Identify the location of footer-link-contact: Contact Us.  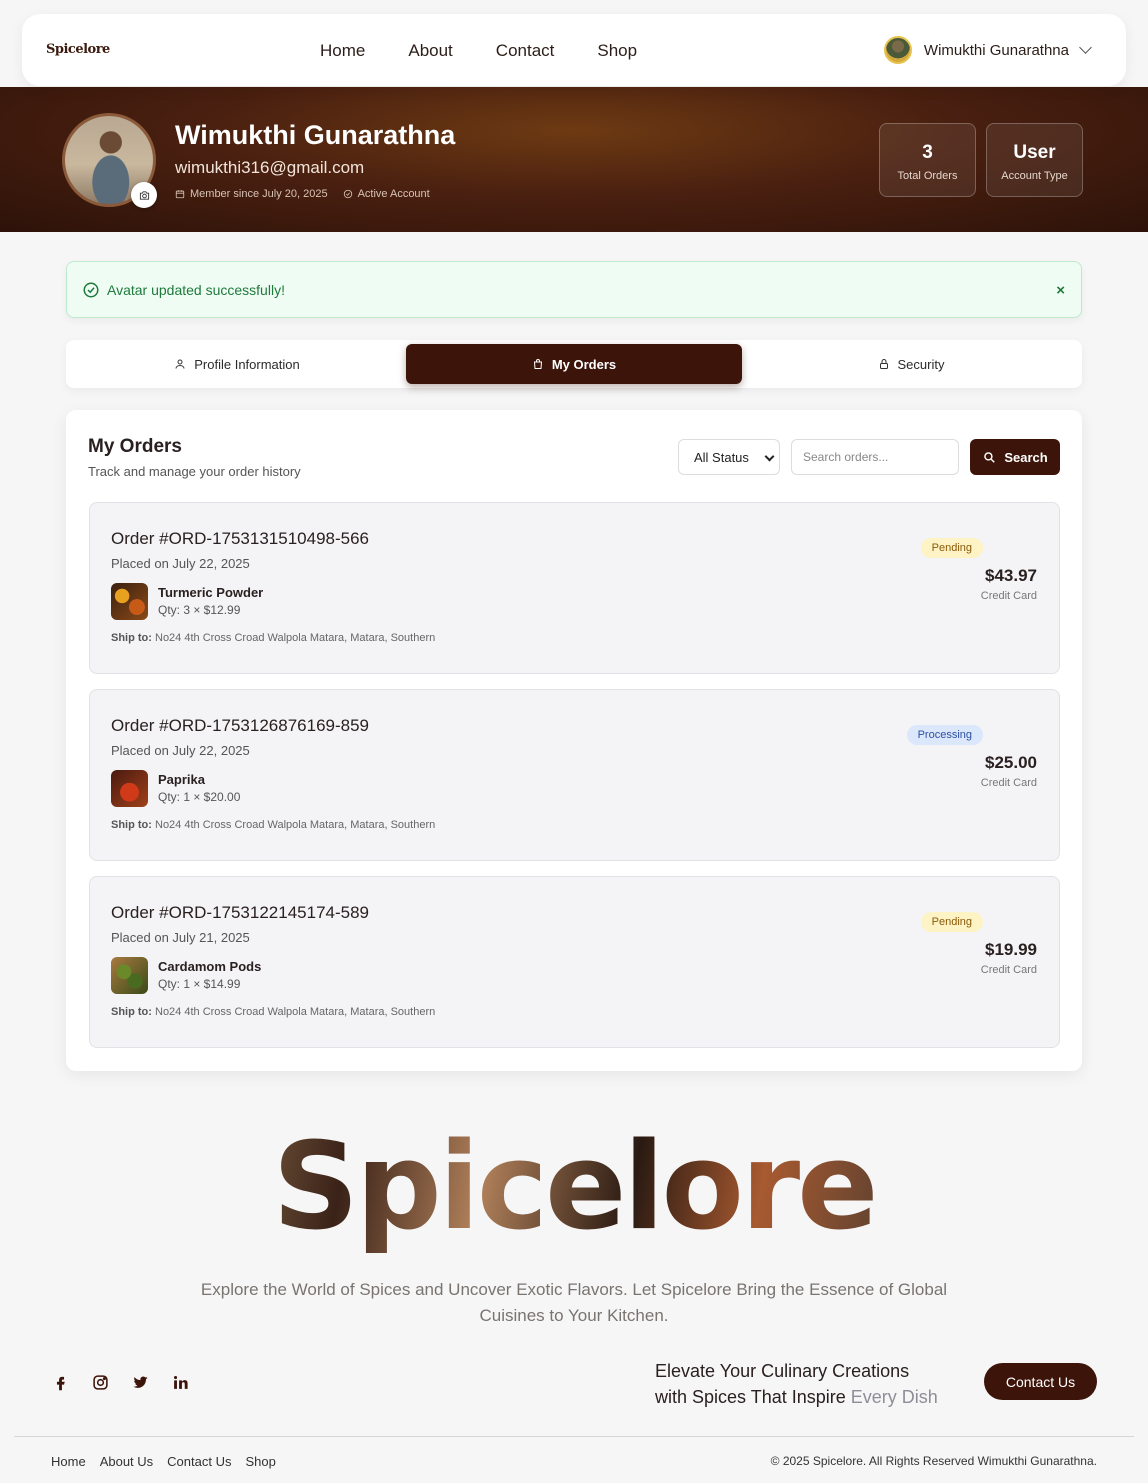
(199, 1461).